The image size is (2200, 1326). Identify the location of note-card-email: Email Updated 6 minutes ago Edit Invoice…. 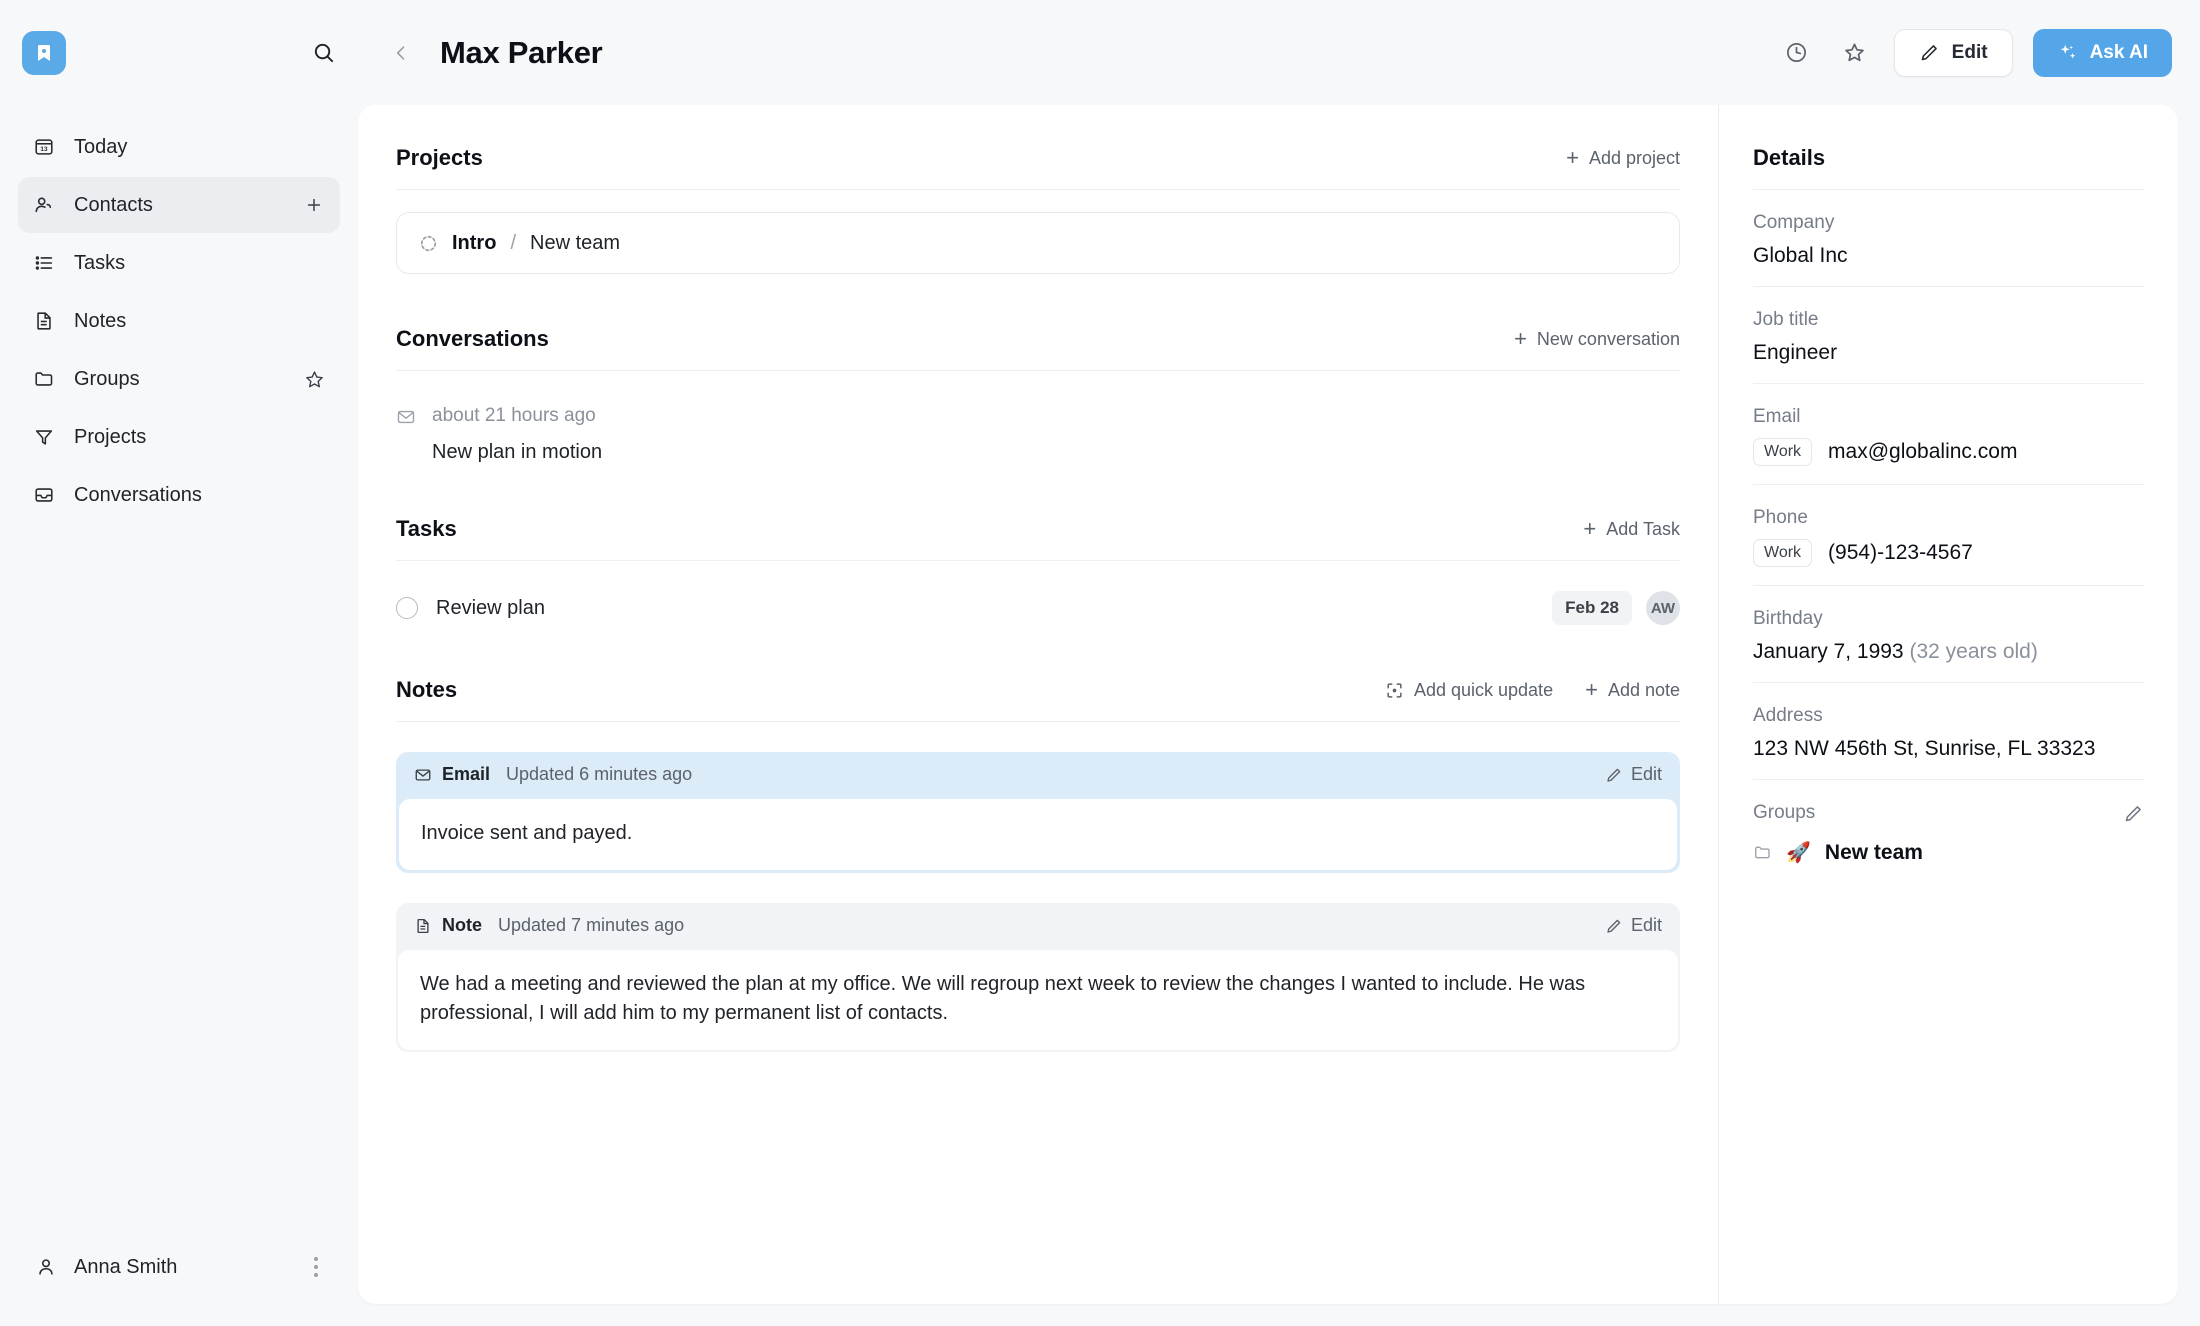
(1038, 812).